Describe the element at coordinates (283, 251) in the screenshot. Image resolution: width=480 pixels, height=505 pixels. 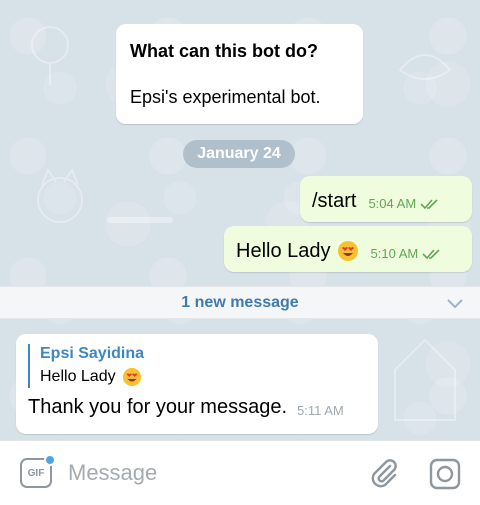
I see `message-text: Hello Lady` at that location.